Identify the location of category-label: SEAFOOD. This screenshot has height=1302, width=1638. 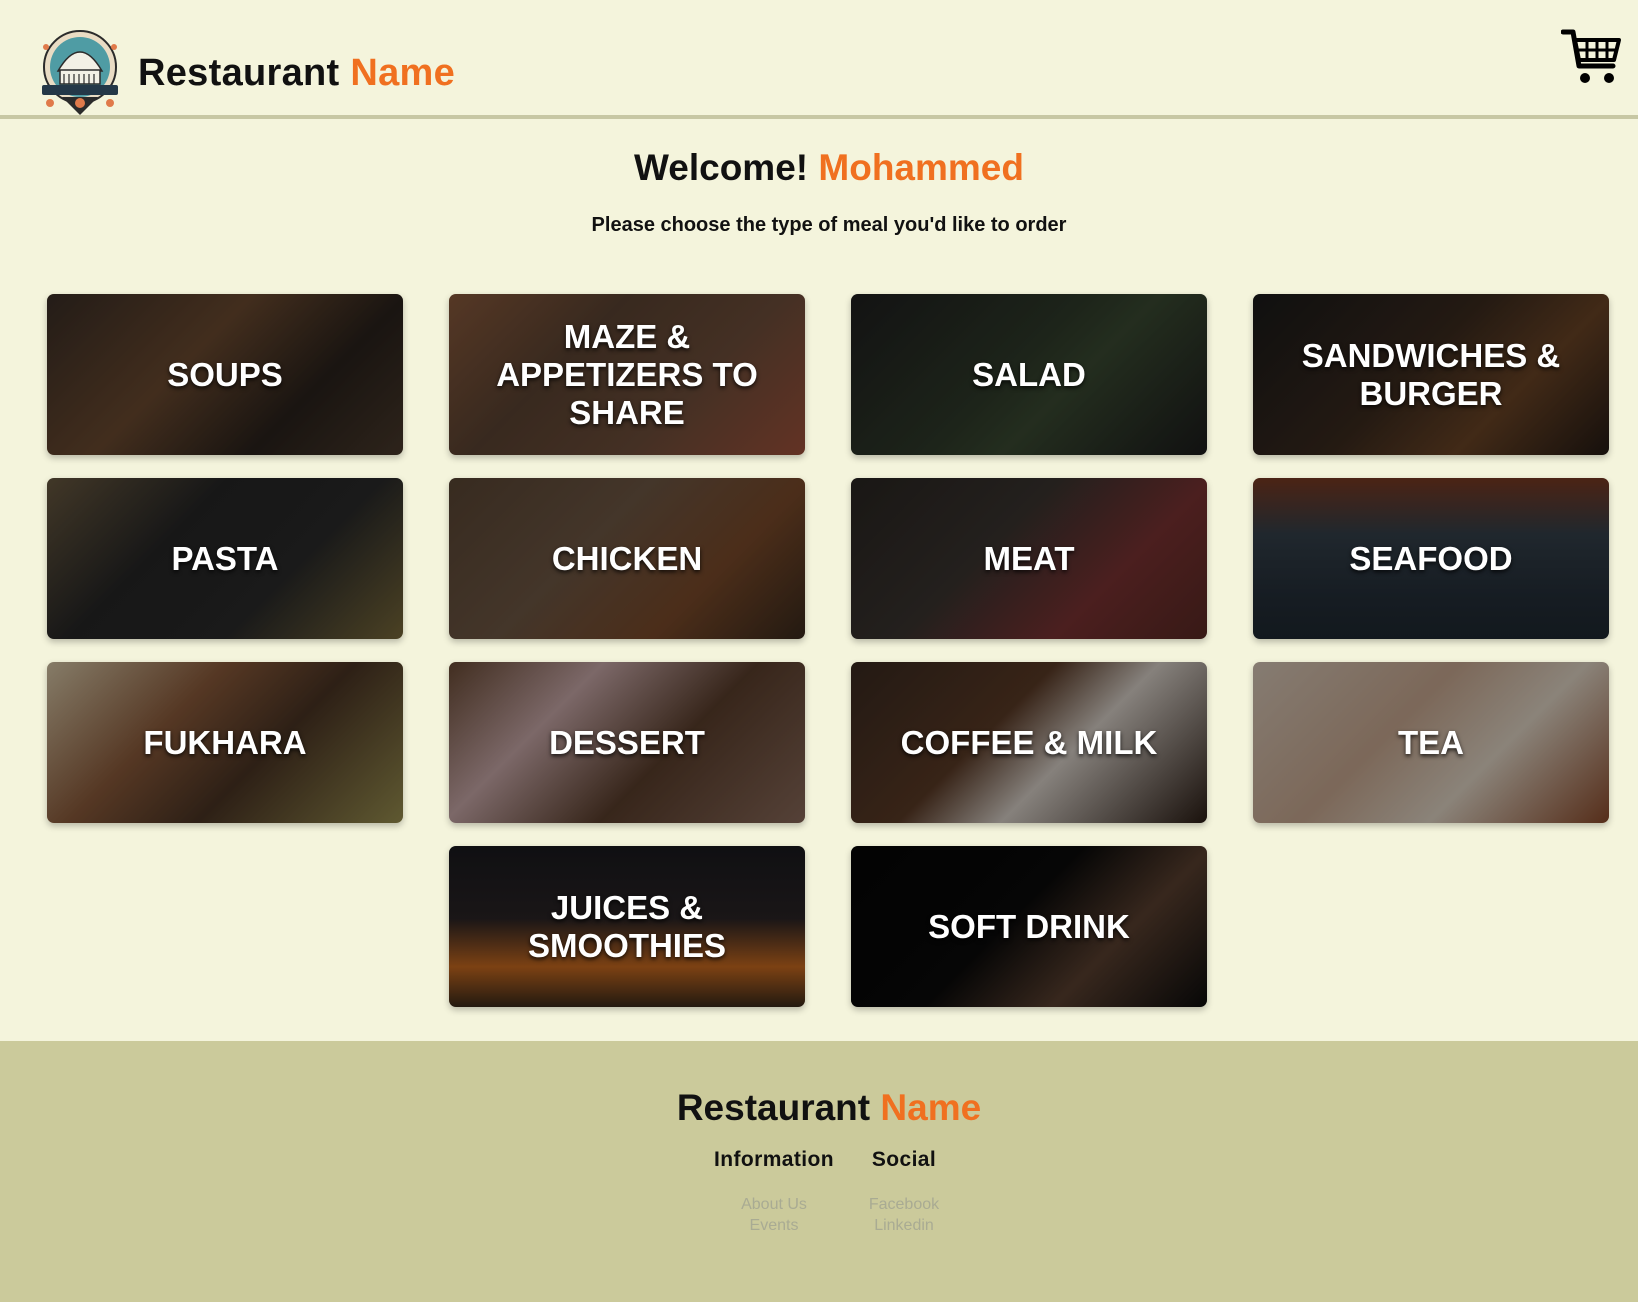
(1431, 558).